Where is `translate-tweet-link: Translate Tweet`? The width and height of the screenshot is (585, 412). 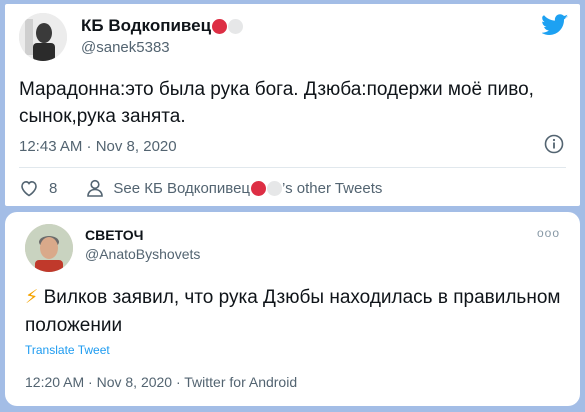
translate-tweet-link: Translate Tweet is located at coordinates (67, 350).